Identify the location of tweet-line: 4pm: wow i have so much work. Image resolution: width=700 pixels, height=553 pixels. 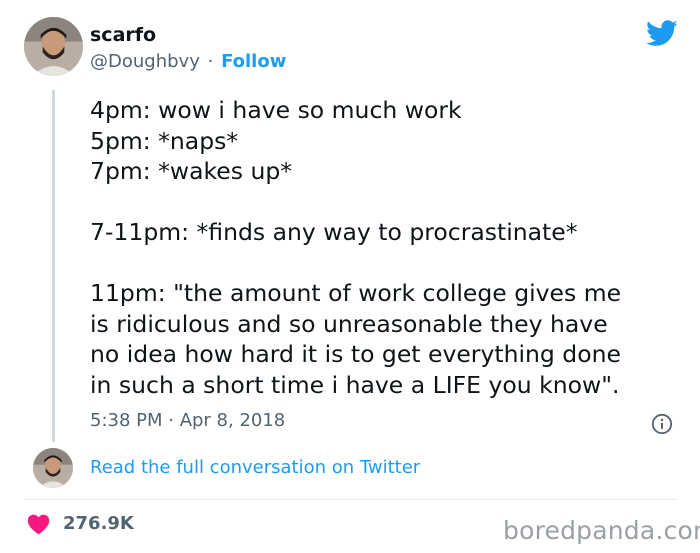
(276, 110).